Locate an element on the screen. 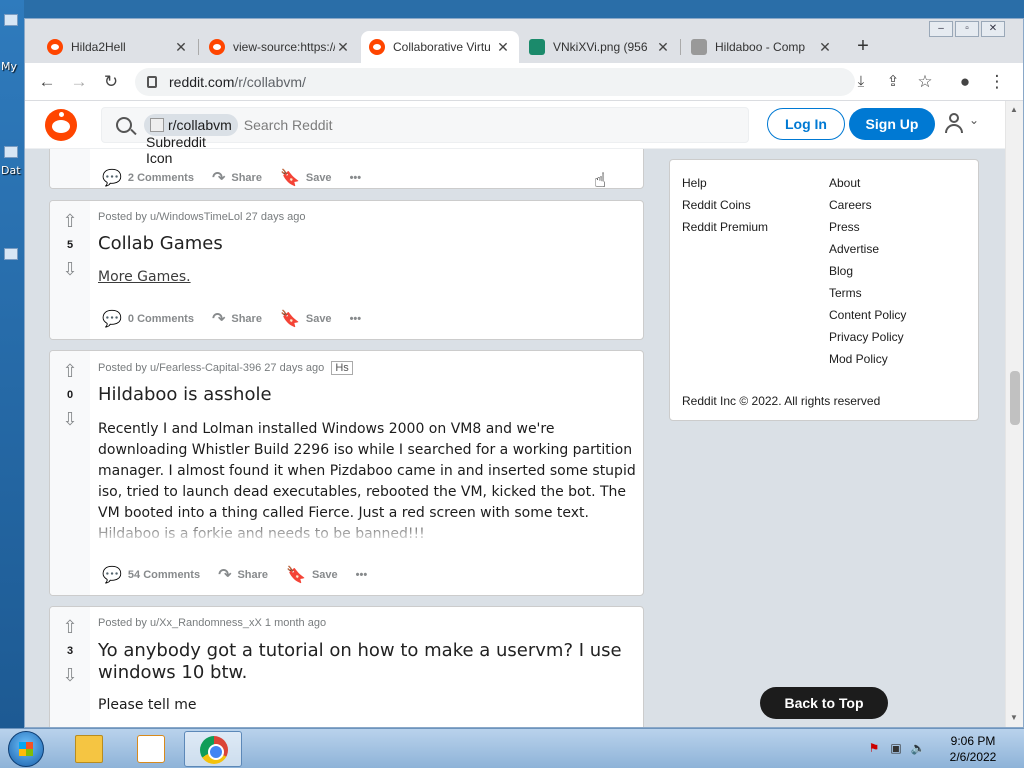  chrome-menu-icon: ⋮ is located at coordinates (997, 82).